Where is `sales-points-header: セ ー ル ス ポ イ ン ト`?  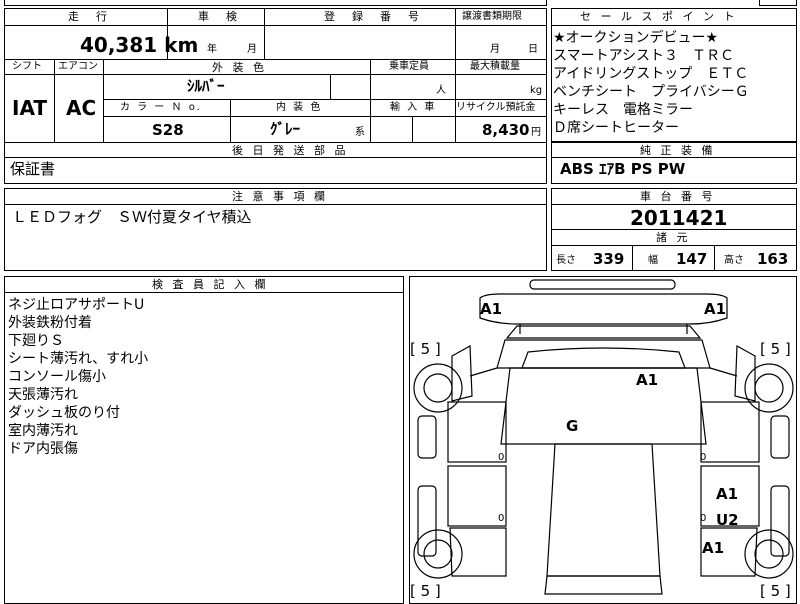 sales-points-header: セ ー ル ス ポ イ ン ト is located at coordinates (659, 16).